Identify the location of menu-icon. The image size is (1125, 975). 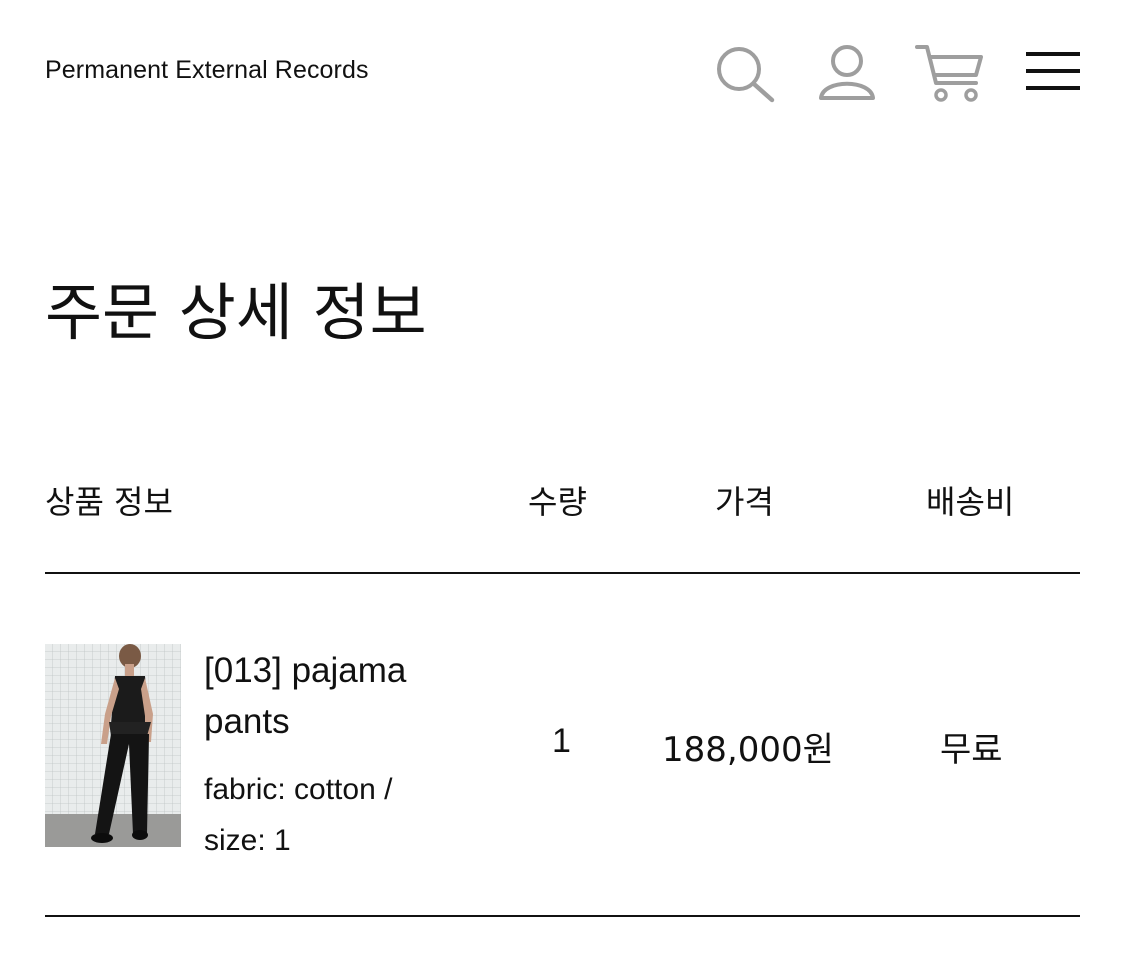
(1053, 72).